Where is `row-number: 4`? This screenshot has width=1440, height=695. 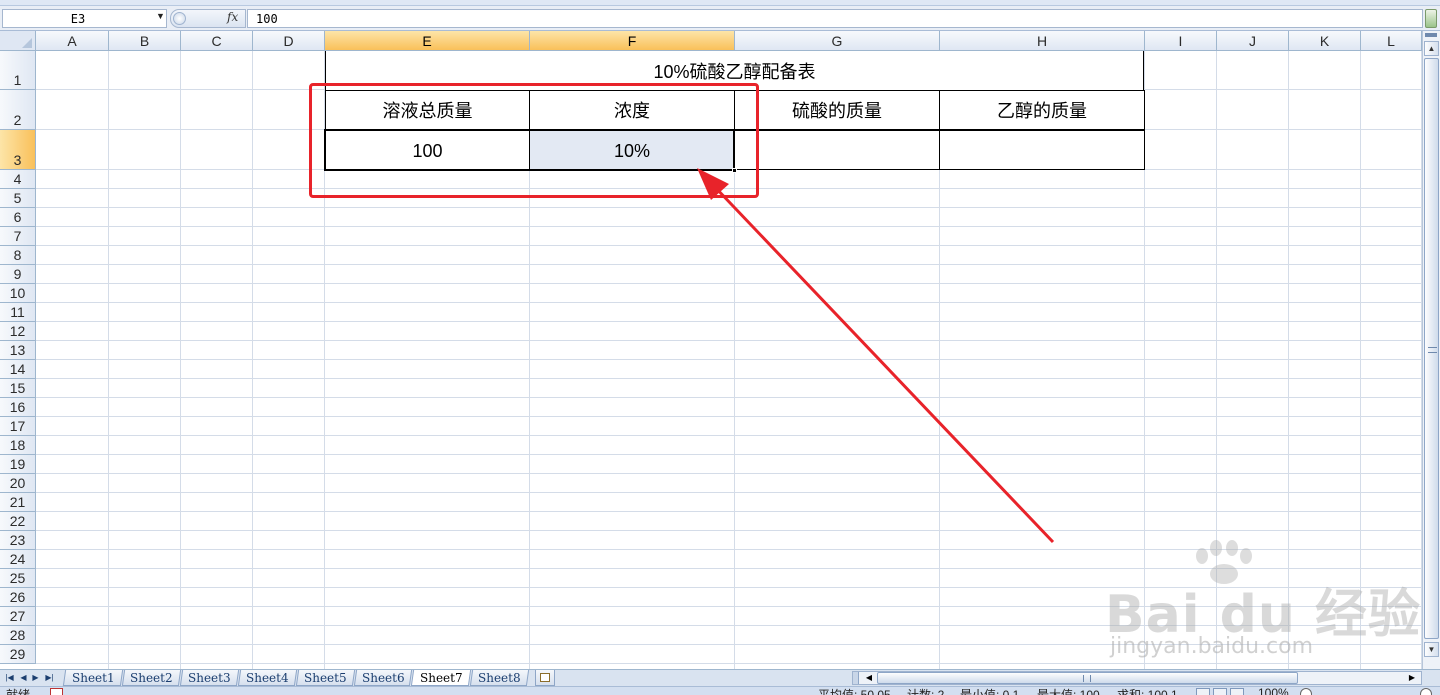
row-number: 4 is located at coordinates (17, 179).